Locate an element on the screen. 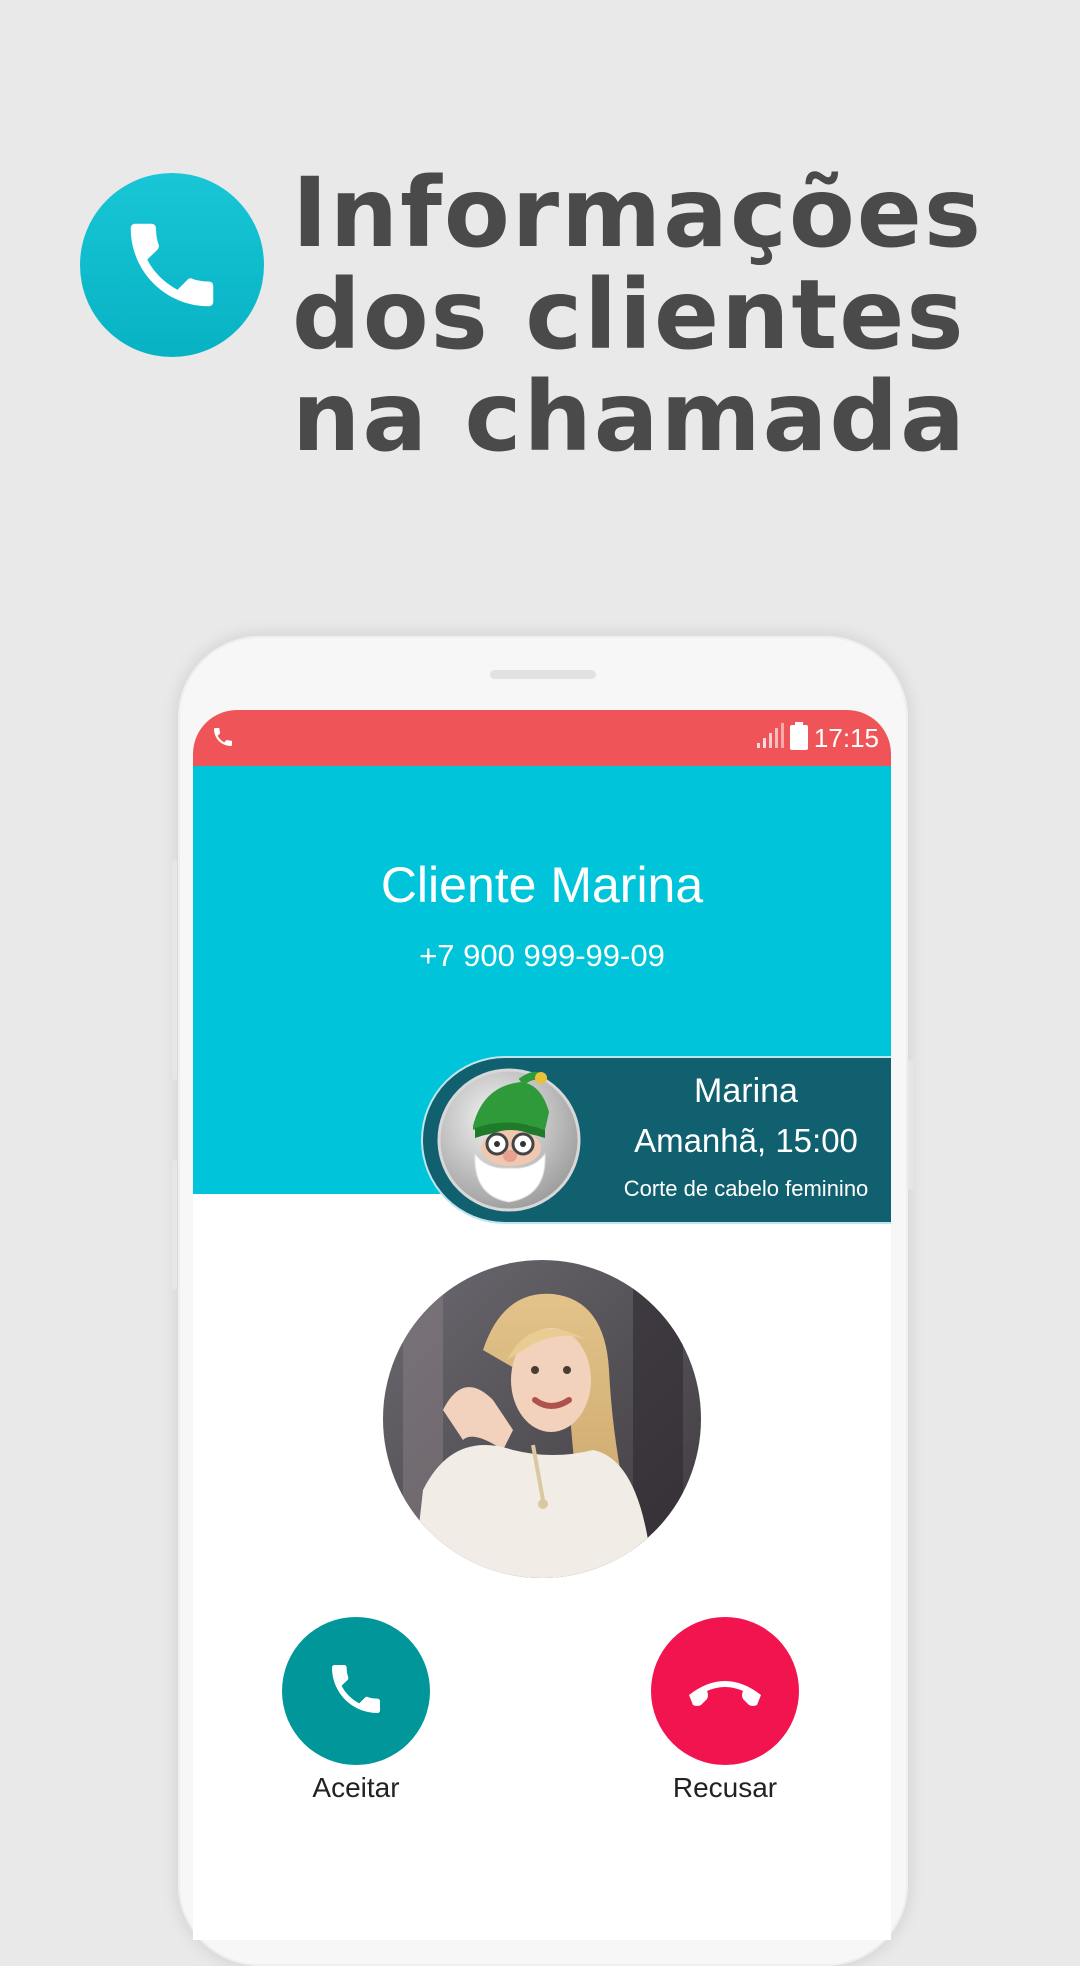 Image resolution: width=1080 pixels, height=1966 pixels. decline-call-button is located at coordinates (725, 1691).